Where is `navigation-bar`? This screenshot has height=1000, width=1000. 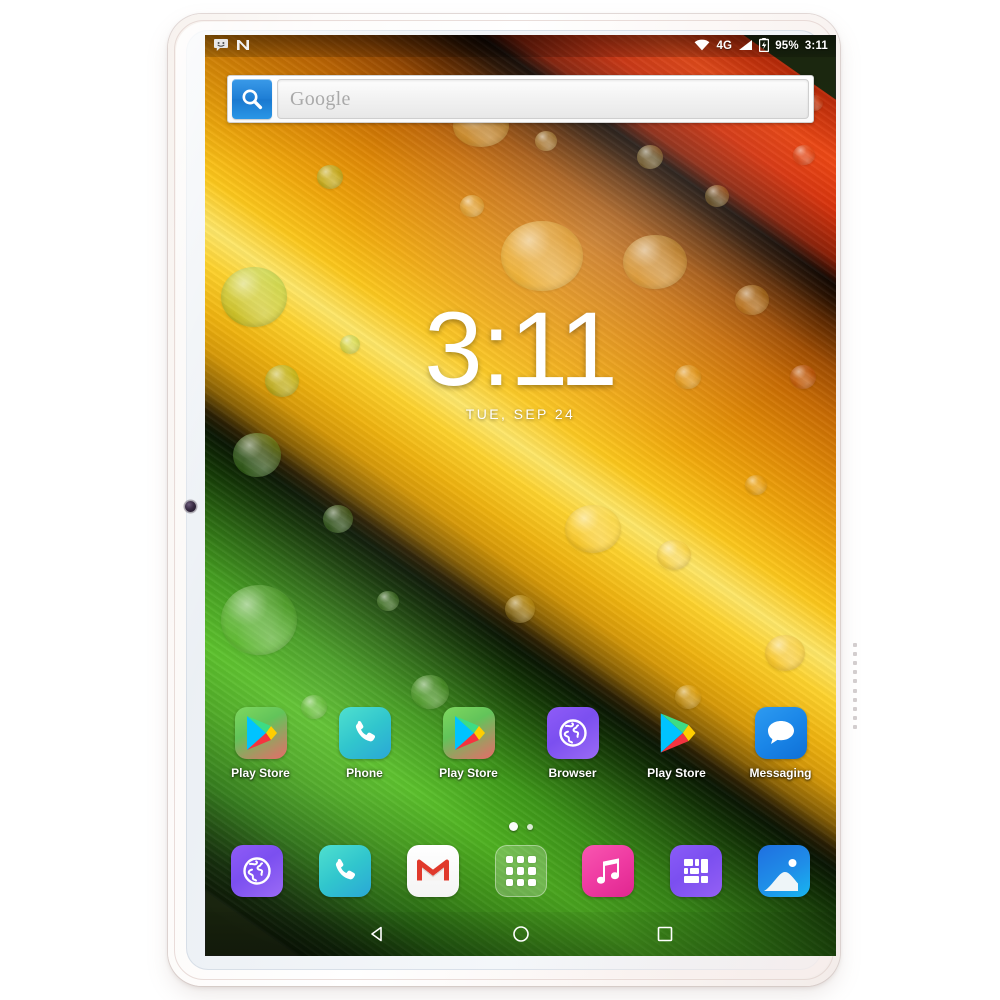
navigation-bar is located at coordinates (520, 934).